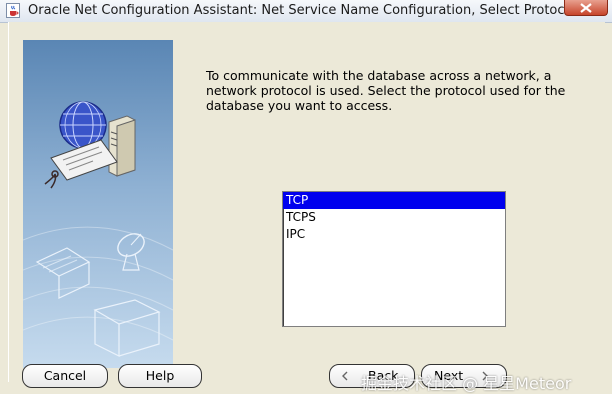  Describe the element at coordinates (65, 376) in the screenshot. I see `cancel-button: Cancel` at that location.